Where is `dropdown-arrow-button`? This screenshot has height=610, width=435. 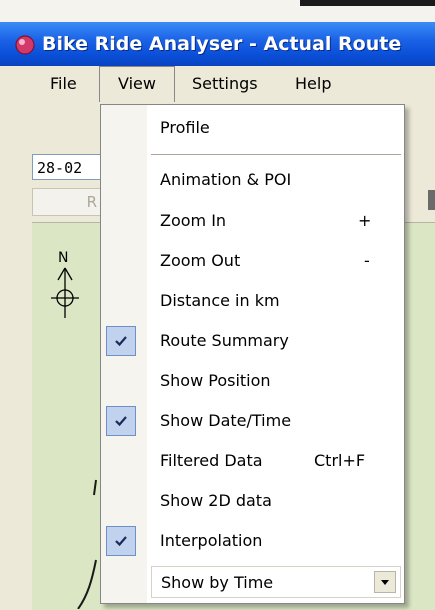 dropdown-arrow-button is located at coordinates (385, 582).